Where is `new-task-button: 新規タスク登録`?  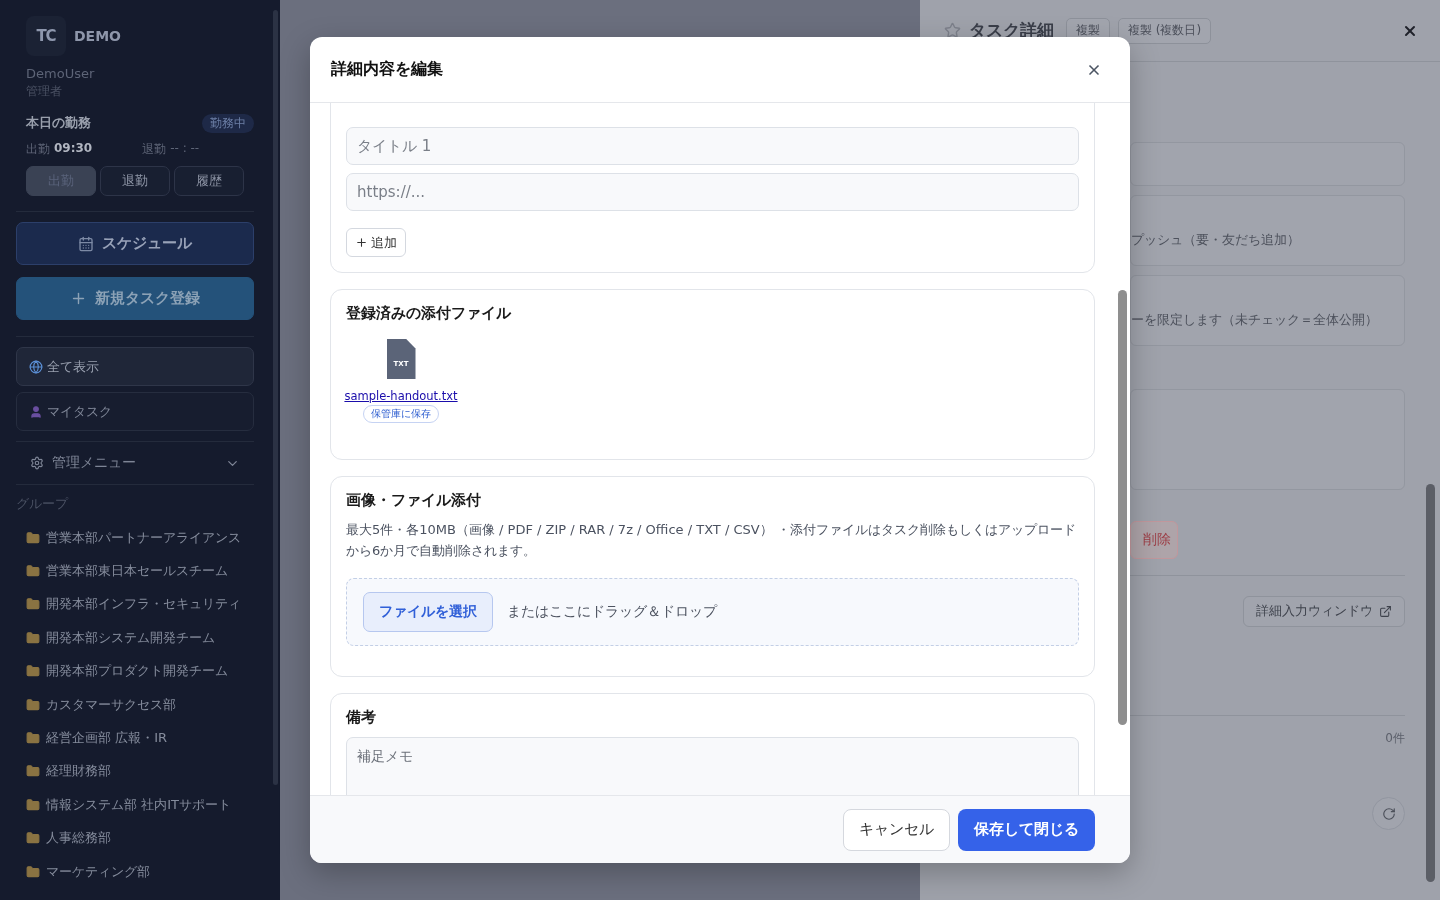
new-task-button: 新規タスク登録 is located at coordinates (135, 298).